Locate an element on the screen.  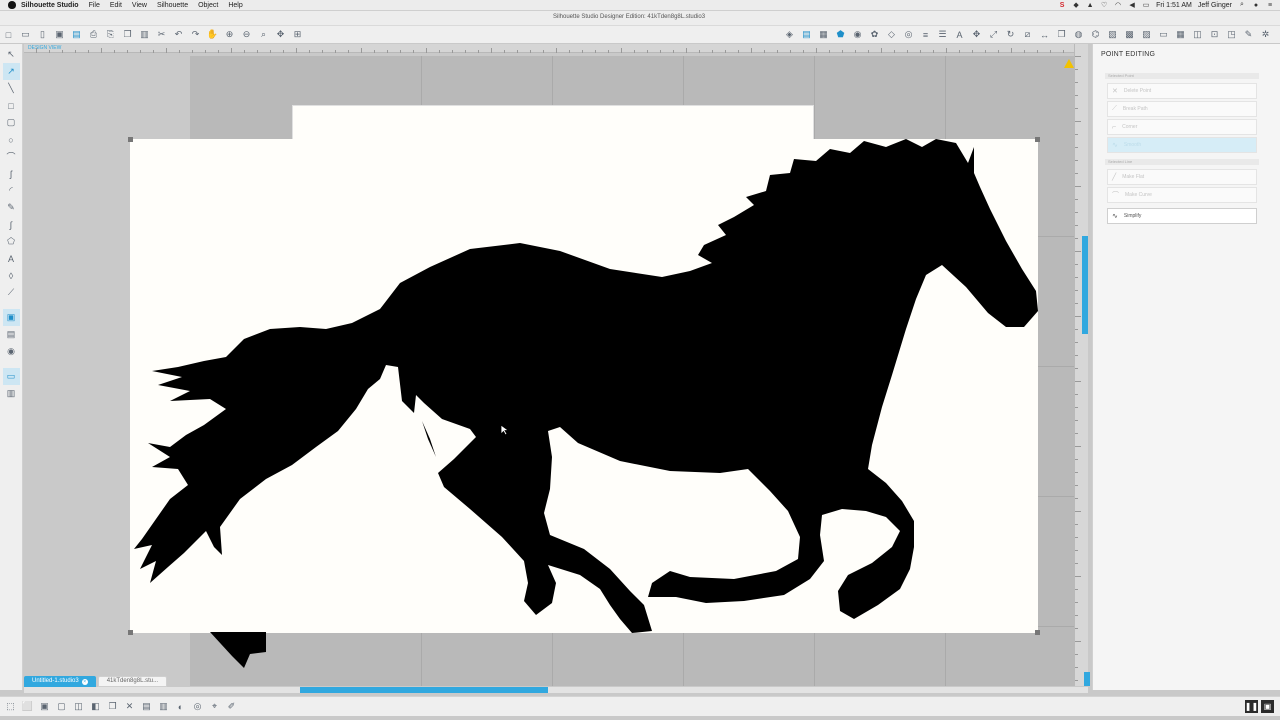
cut-settings-icon: ▨ is located at coordinates (1146, 34).